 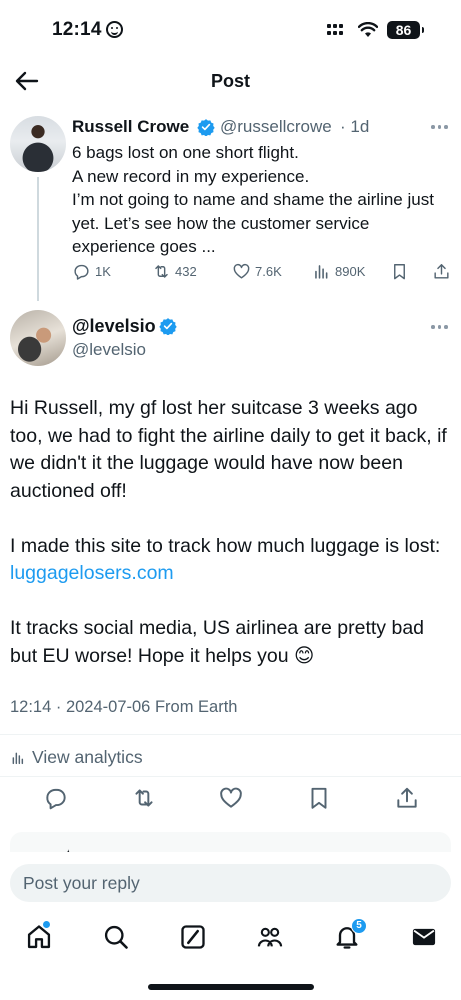 I want to click on home-unread-dot, so click(x=46, y=924).